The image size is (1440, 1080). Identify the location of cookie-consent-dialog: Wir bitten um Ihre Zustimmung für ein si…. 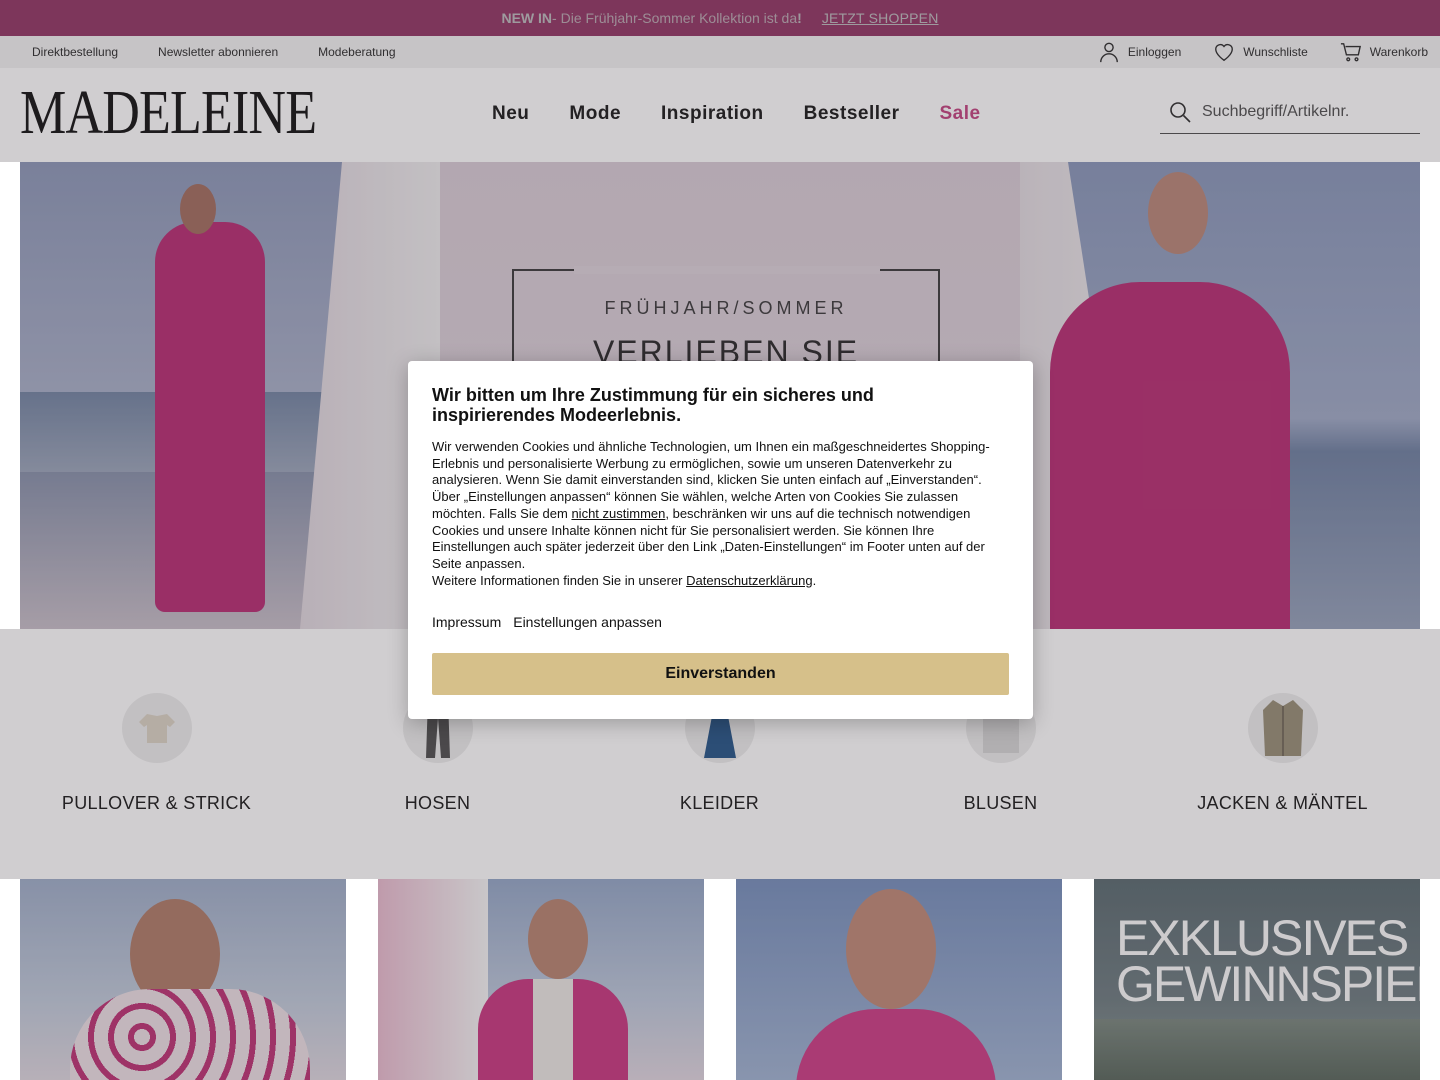
(720, 540).